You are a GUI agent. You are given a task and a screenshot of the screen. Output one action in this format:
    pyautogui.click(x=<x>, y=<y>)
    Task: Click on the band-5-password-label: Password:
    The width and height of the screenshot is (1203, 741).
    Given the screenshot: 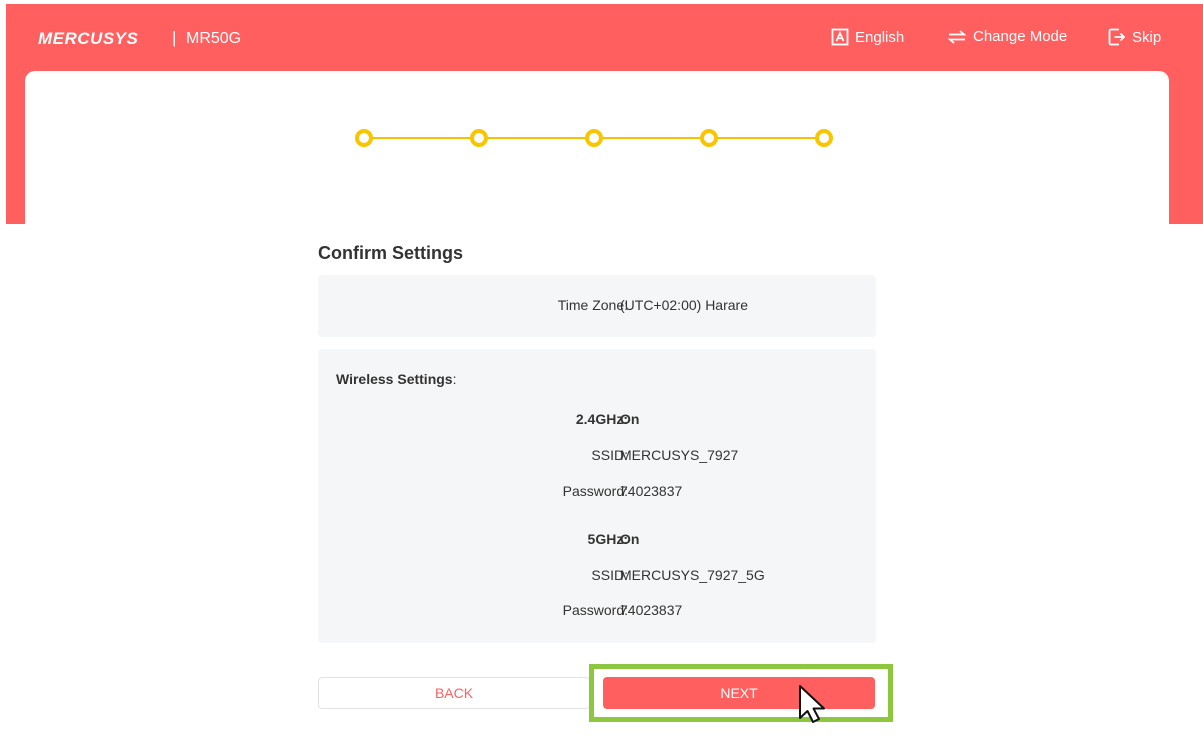 What is the action you would take?
    pyautogui.click(x=595, y=610)
    